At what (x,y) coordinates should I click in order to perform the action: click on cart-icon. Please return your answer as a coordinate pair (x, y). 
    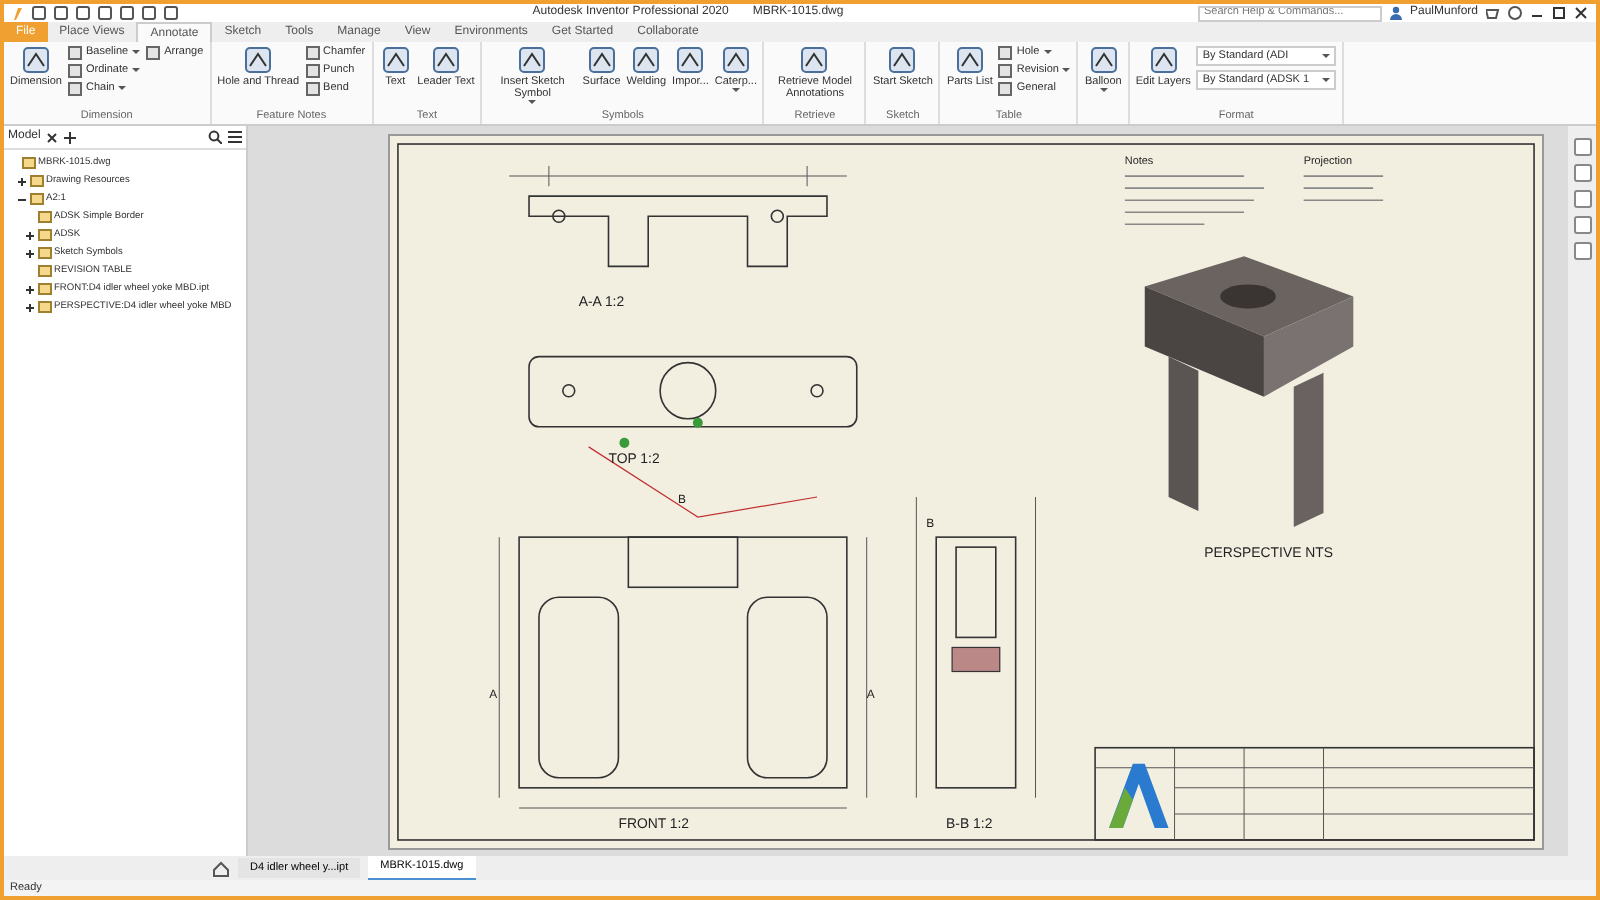
    Looking at the image, I should click on (1493, 13).